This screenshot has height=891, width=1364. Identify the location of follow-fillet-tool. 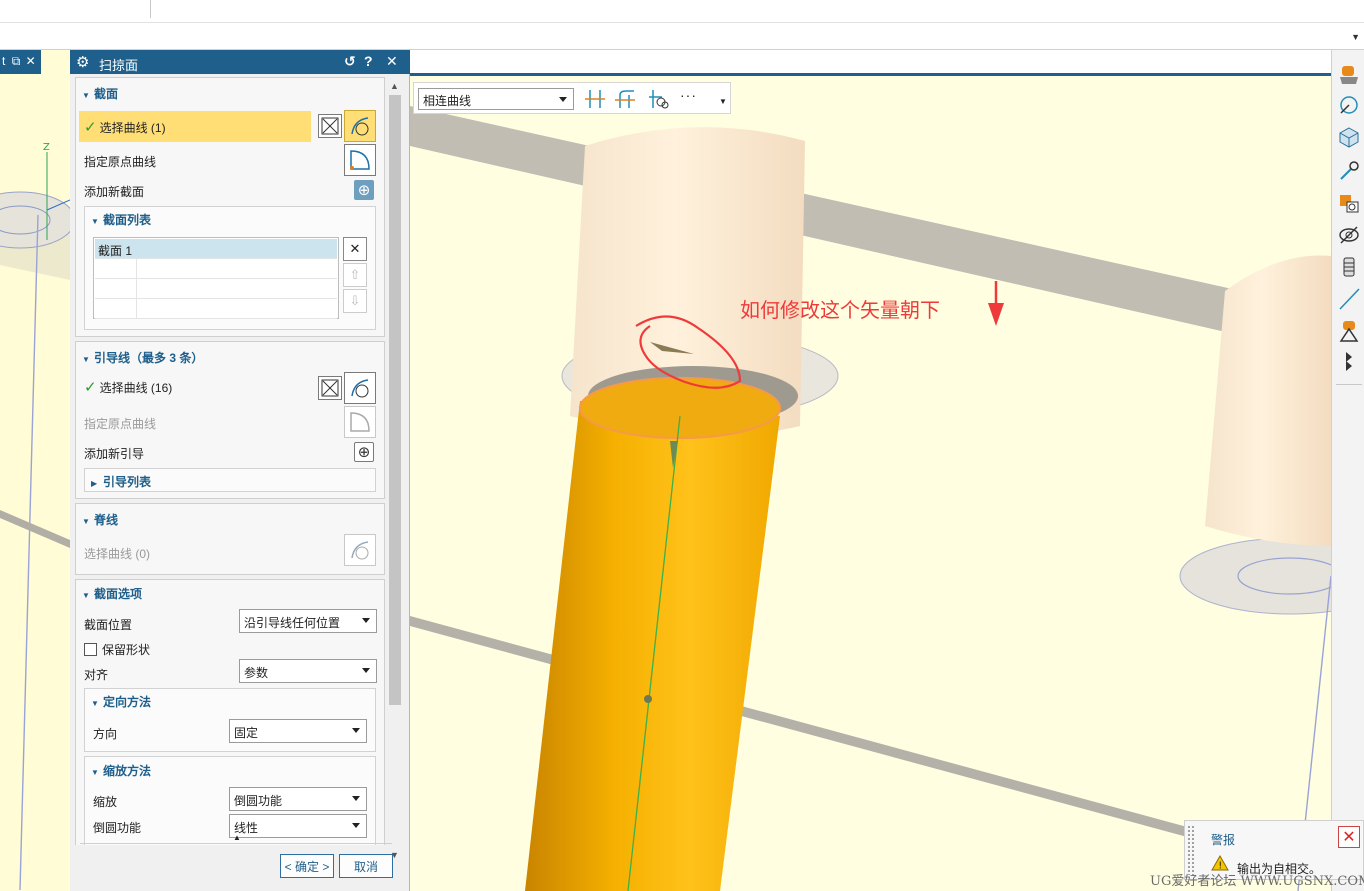
(625, 99).